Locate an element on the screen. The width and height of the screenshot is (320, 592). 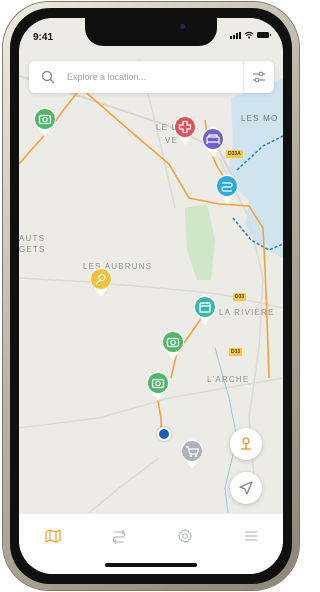
filter-button is located at coordinates (258, 77).